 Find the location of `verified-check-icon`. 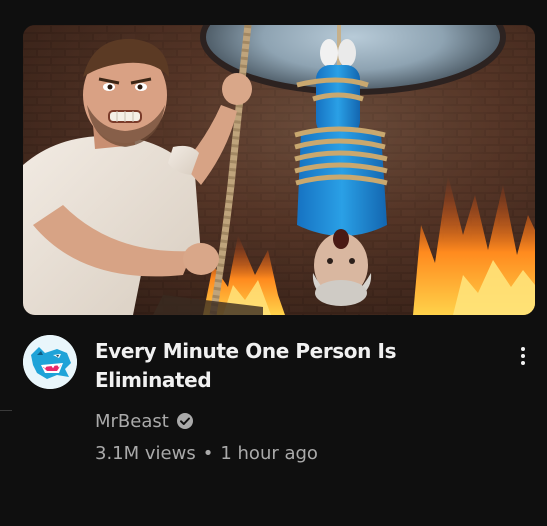

verified-check-icon is located at coordinates (184, 421).